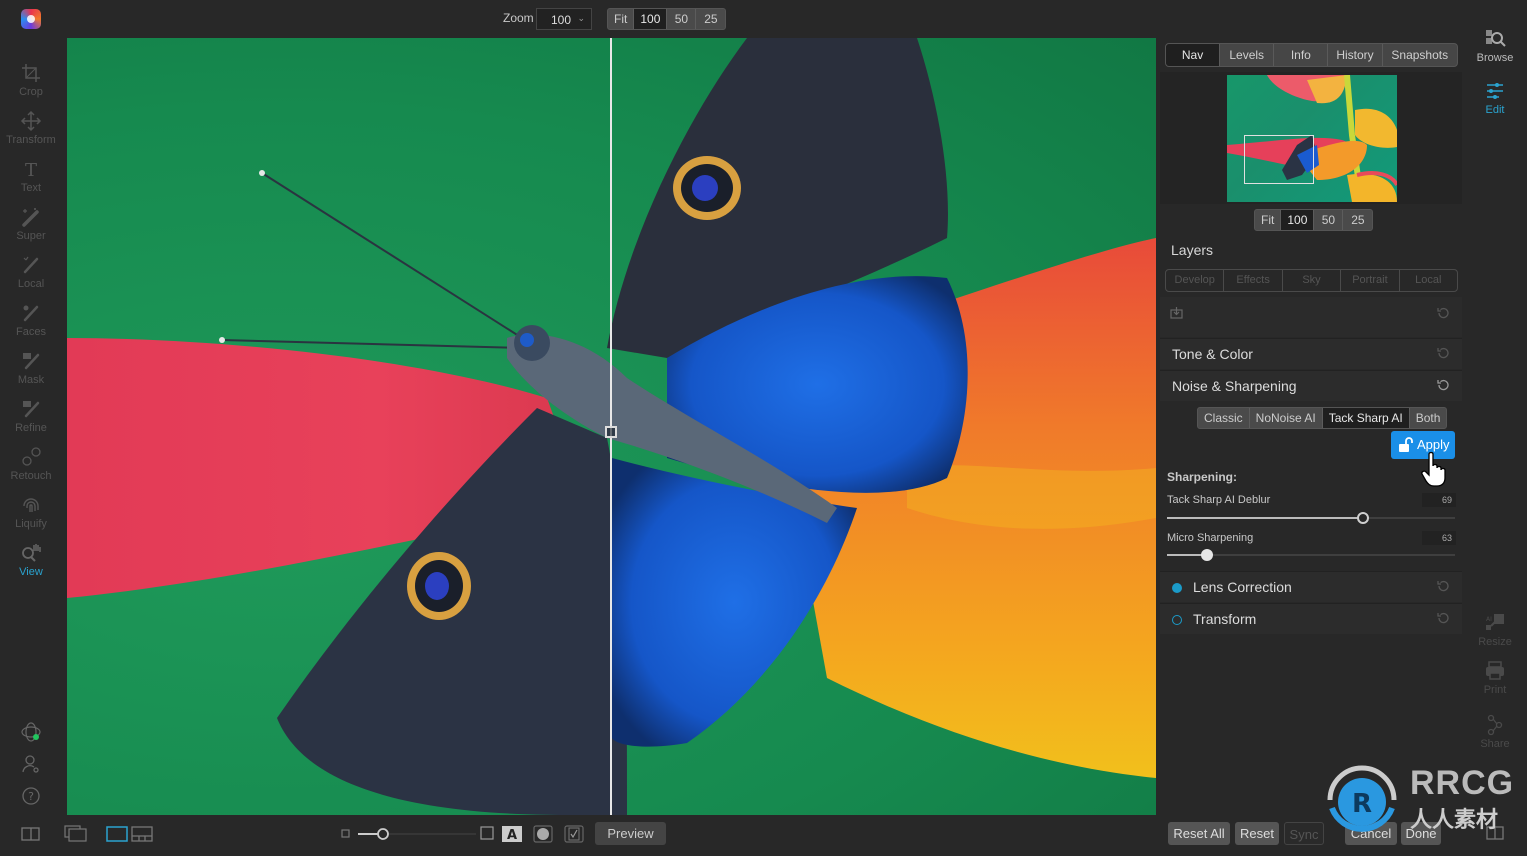 The height and width of the screenshot is (856, 1527). What do you see at coordinates (1362, 804) in the screenshot?
I see `svg-text: R` at bounding box center [1362, 804].